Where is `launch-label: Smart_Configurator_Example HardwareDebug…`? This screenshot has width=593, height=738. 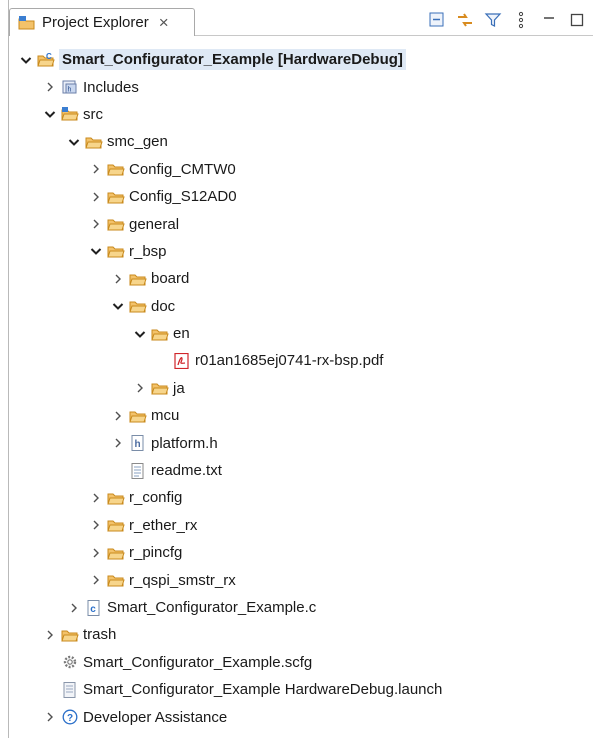 launch-label: Smart_Configurator_Example HardwareDebug… is located at coordinates (263, 690).